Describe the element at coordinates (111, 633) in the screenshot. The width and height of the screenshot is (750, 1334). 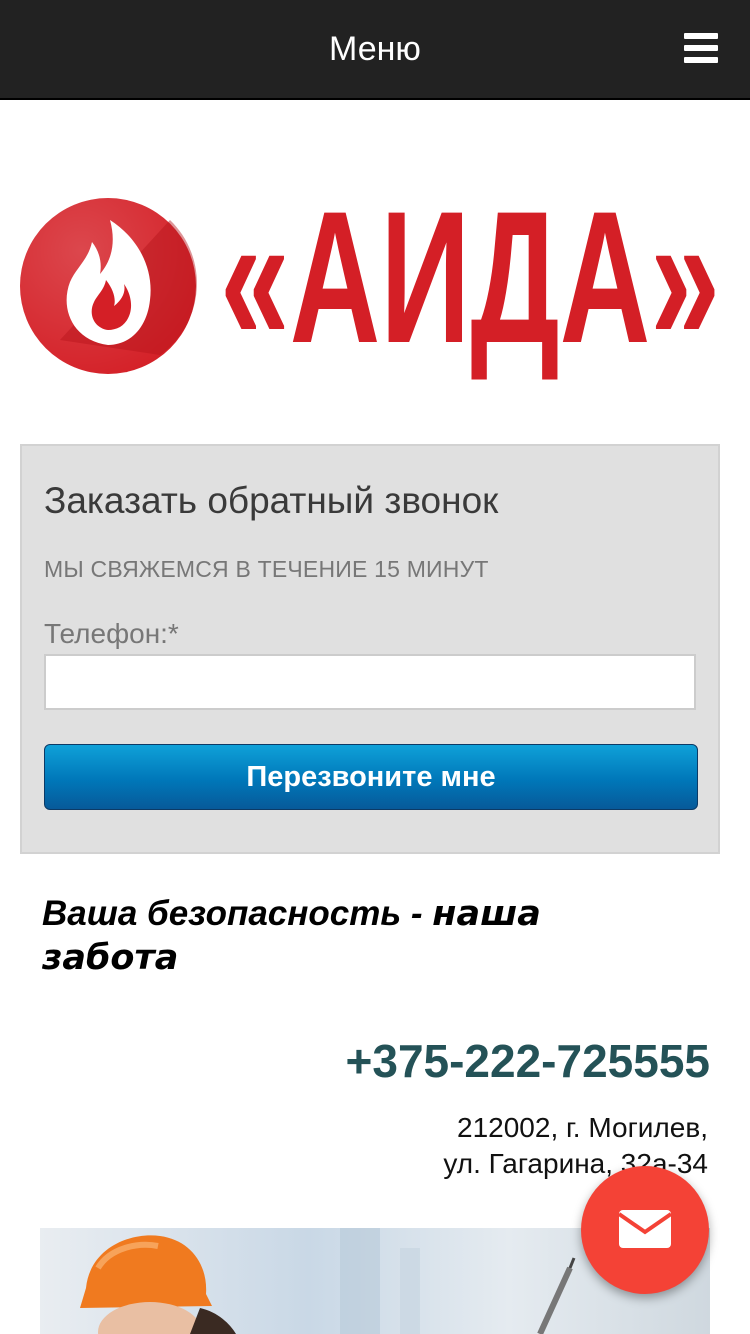
I see `phone-label: Телефон:*` at that location.